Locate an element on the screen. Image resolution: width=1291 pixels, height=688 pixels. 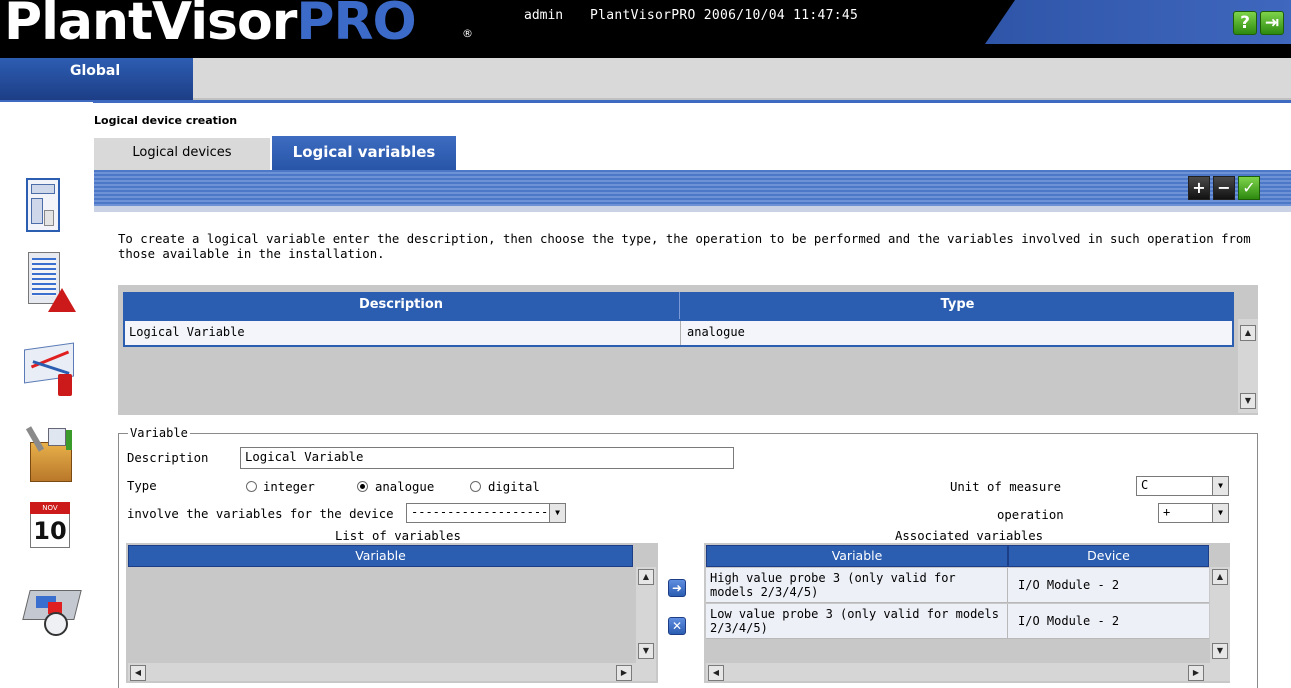
column-type: Type is located at coordinates (957, 305).